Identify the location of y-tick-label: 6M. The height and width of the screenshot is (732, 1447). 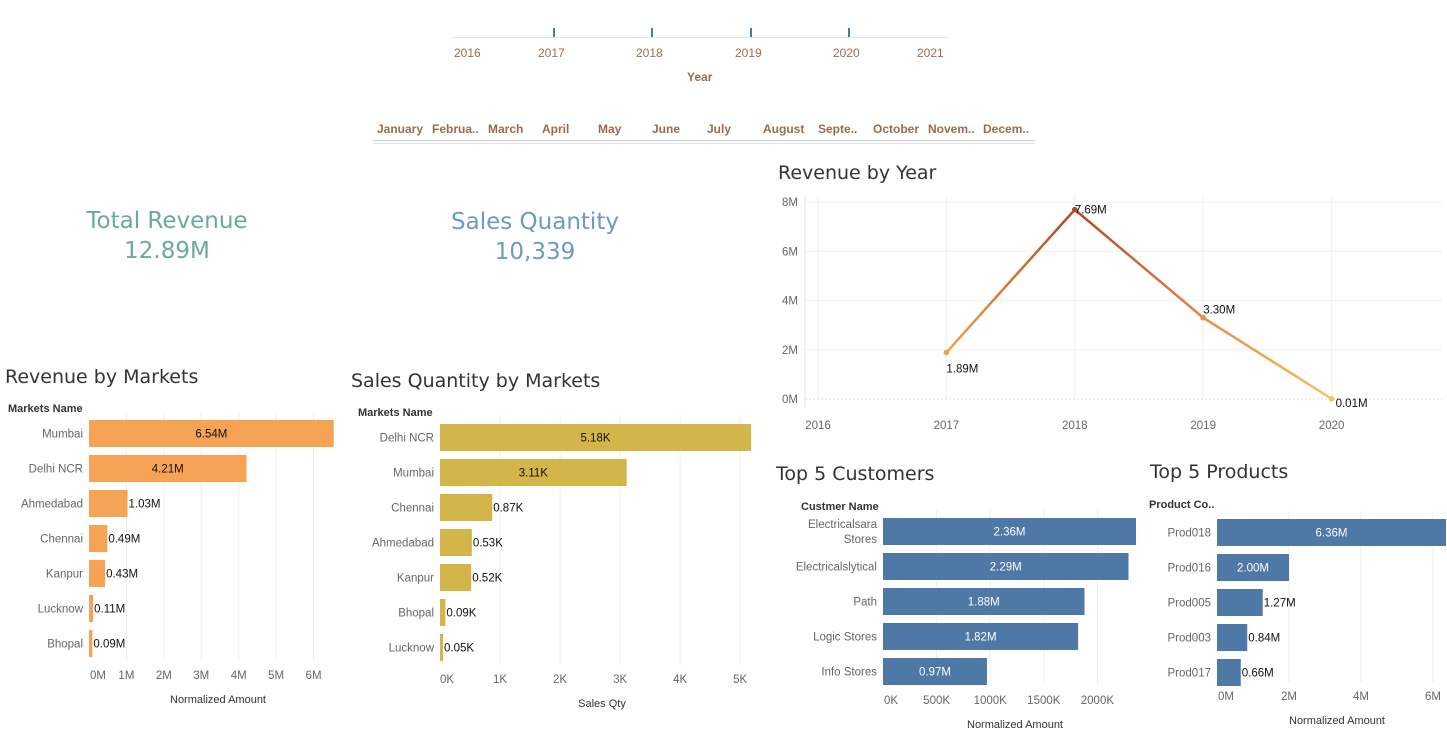
(790, 252).